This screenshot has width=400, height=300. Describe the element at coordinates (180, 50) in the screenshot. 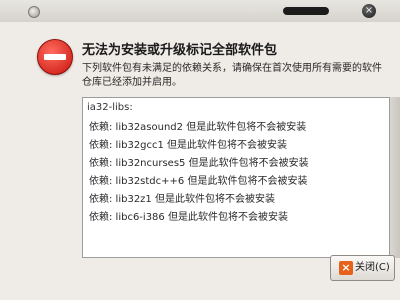

I see `dialog-headline: 无法为安装或升级标记全部软件包` at that location.